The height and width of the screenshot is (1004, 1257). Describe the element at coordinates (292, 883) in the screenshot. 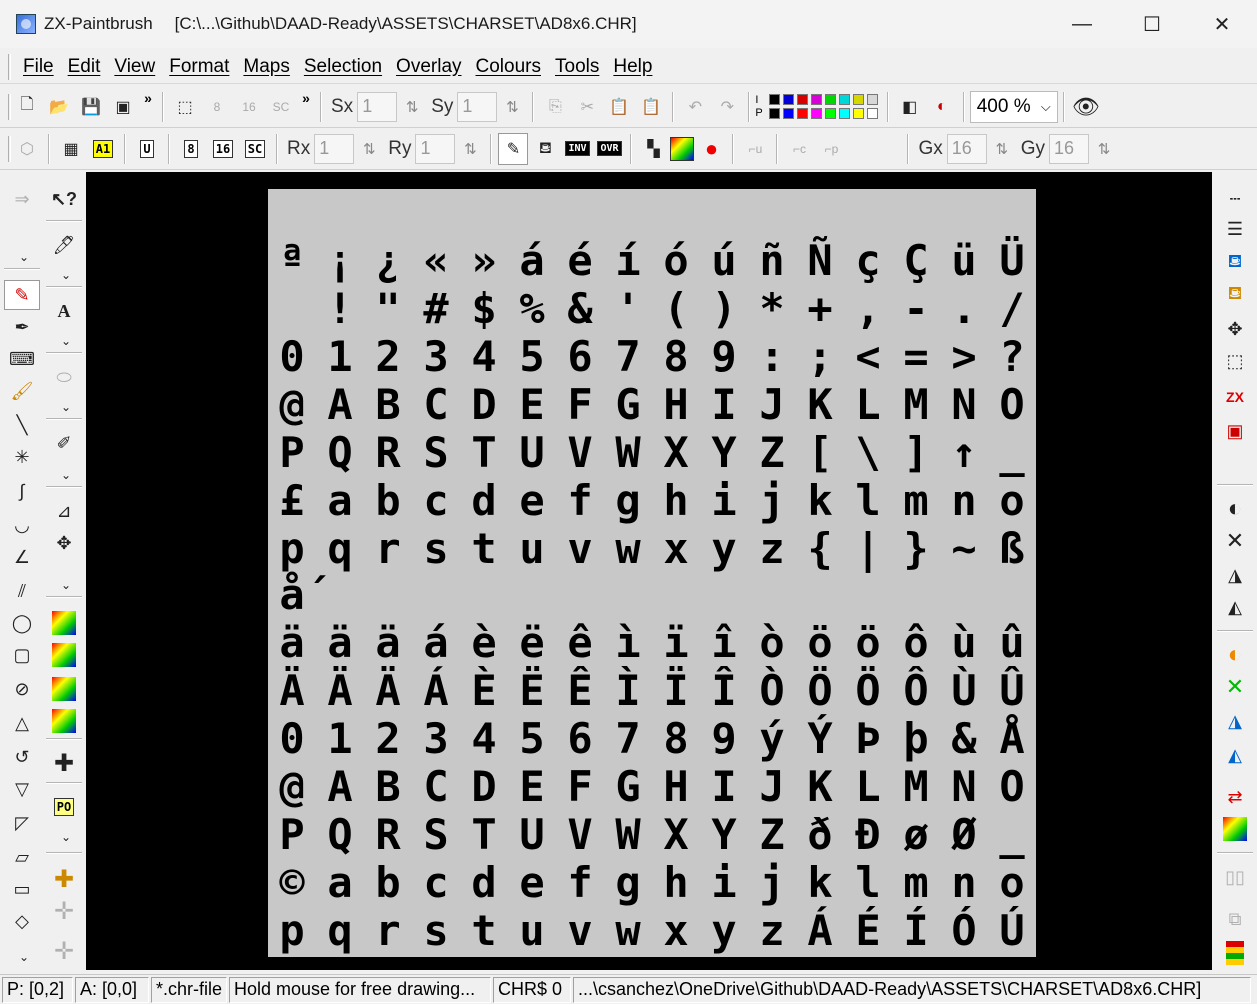

I see `charset-glyph: ©` at that location.